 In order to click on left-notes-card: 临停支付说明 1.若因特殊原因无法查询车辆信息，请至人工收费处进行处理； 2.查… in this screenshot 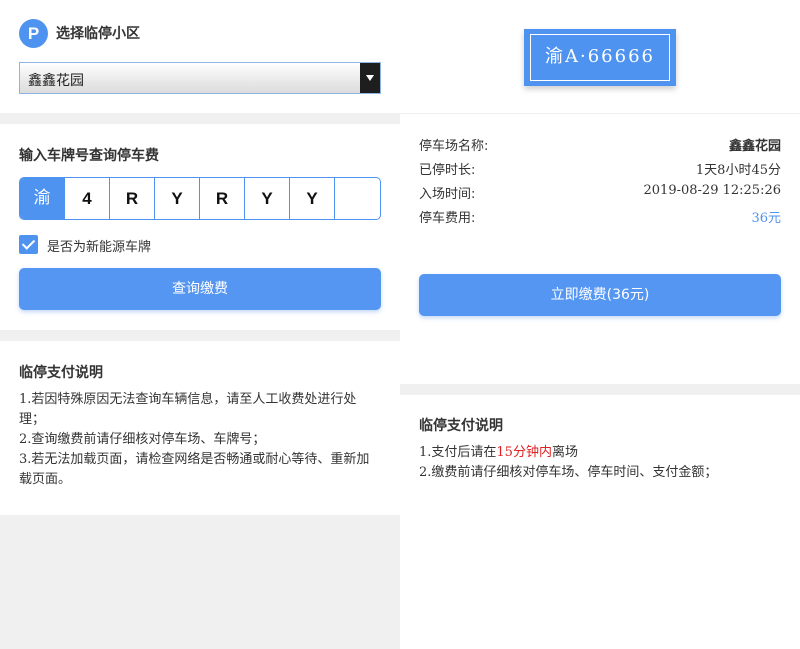, I will do `click(200, 428)`.